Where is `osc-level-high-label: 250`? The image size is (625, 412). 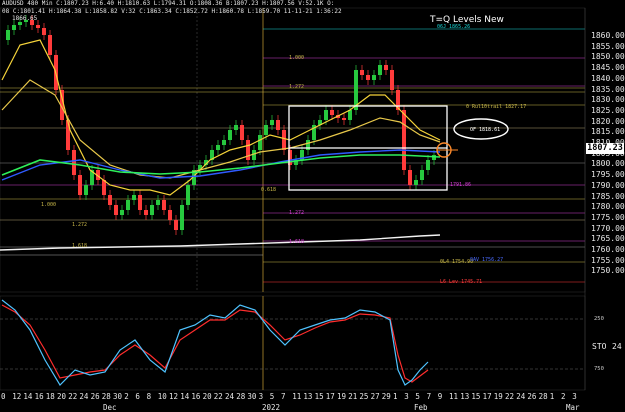
osc-level-high-label: 250 is located at coordinates (599, 319).